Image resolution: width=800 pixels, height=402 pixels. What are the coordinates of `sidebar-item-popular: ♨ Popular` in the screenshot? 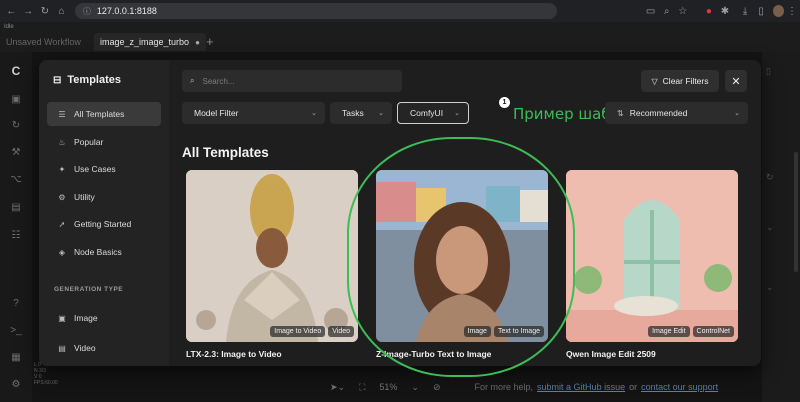 It's located at (104, 142).